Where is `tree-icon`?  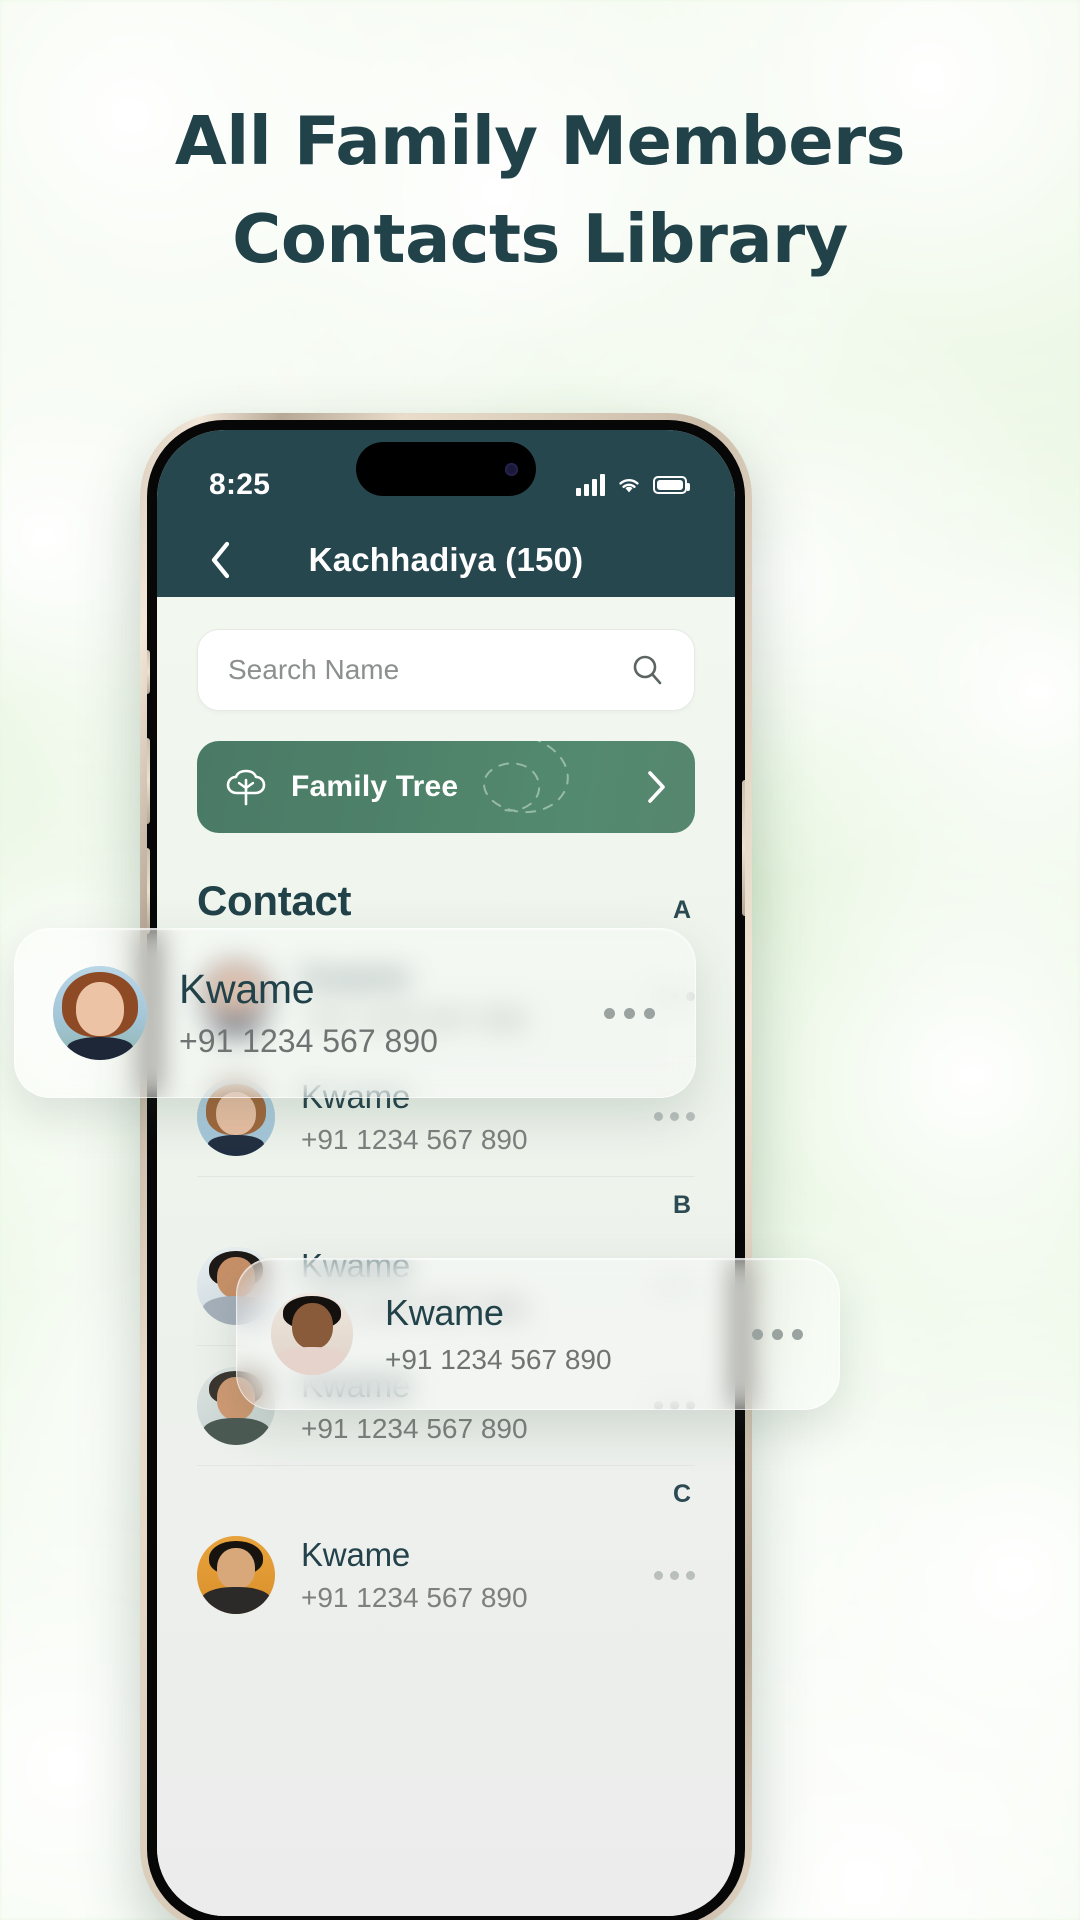
tree-icon is located at coordinates (246, 787).